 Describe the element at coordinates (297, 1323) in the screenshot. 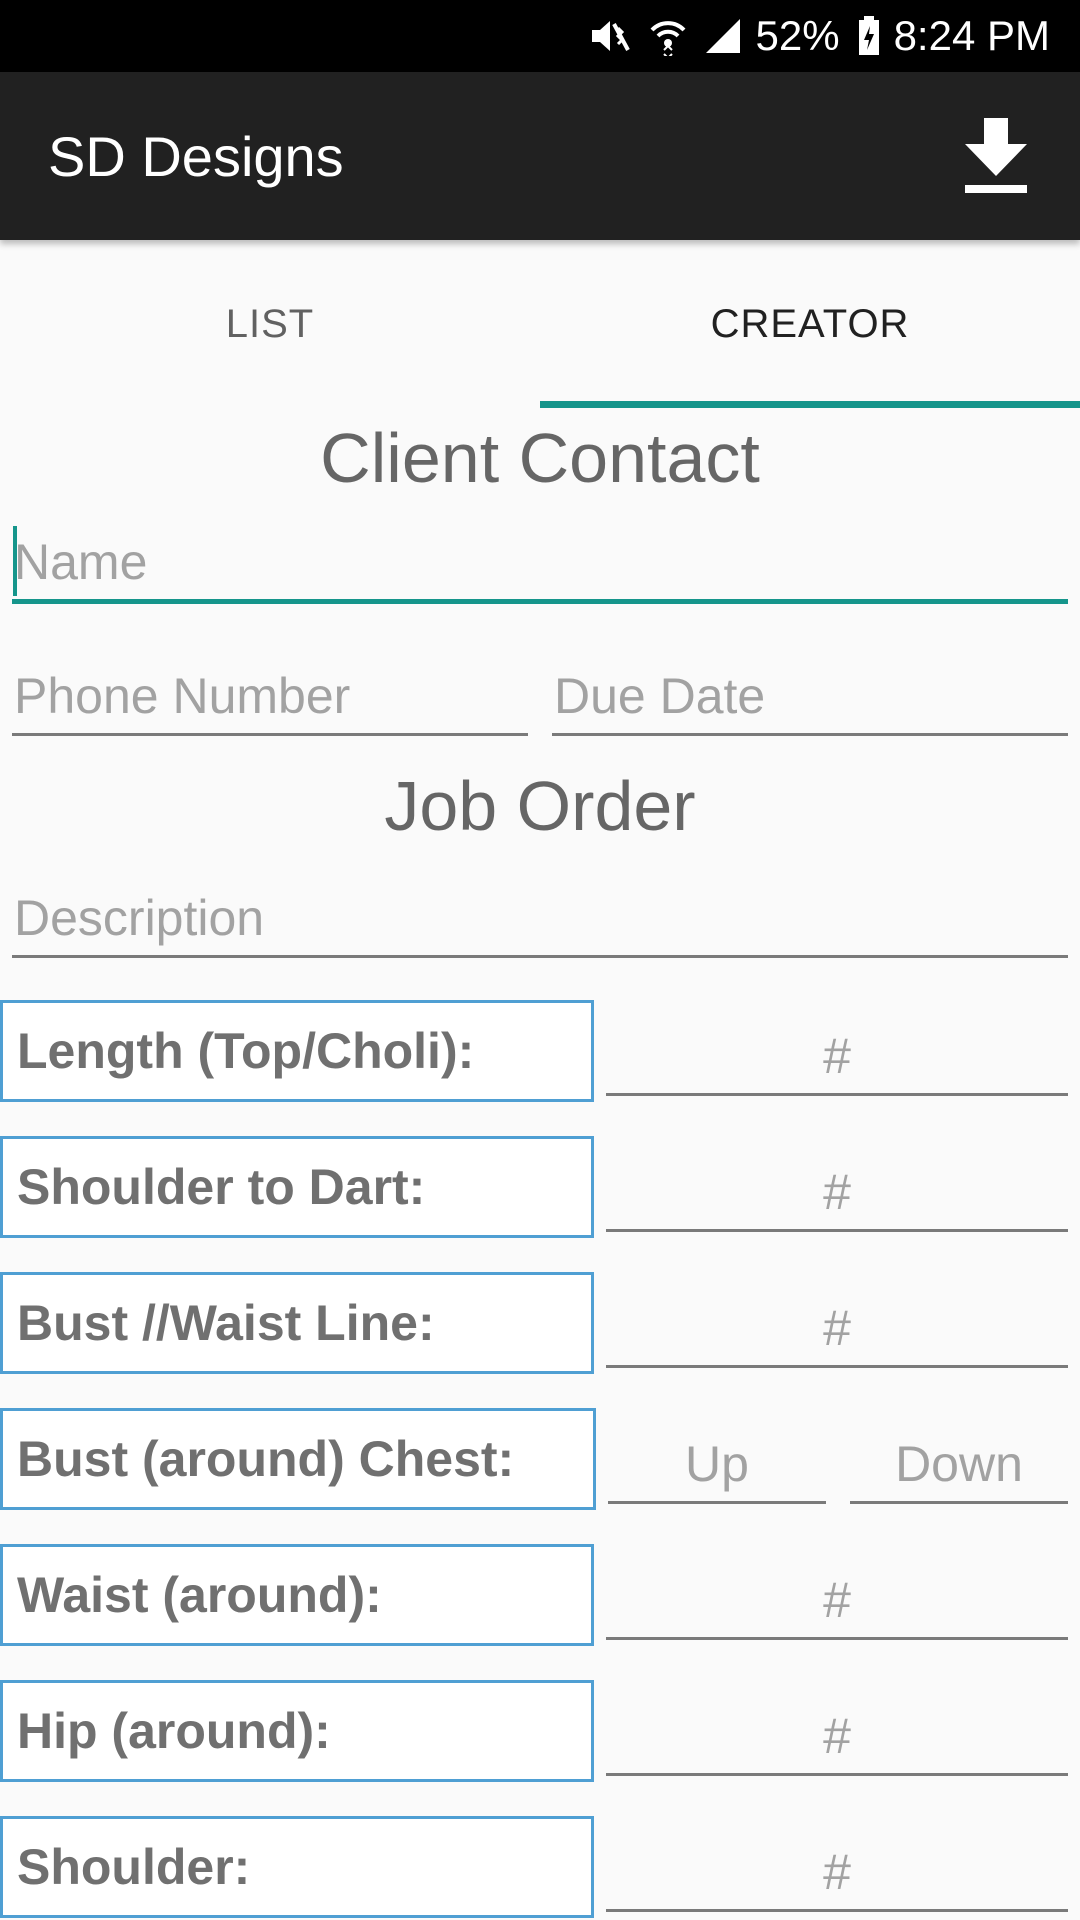

I see `measurement-label: Bust //Waist Line:` at that location.